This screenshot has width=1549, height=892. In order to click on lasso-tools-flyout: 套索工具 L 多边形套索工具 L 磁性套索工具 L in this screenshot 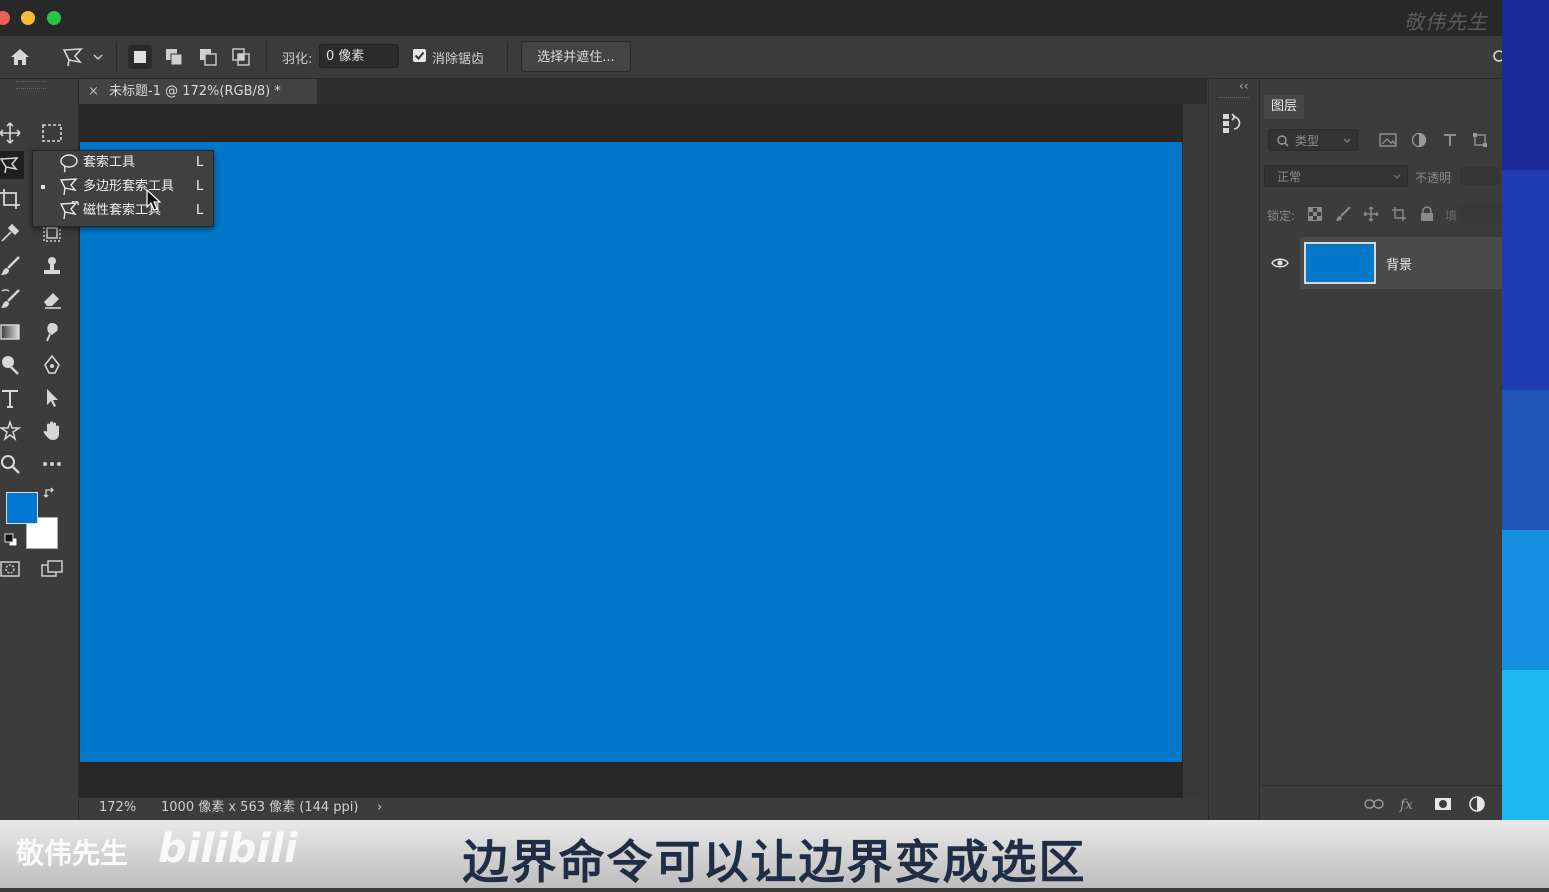, I will do `click(123, 188)`.